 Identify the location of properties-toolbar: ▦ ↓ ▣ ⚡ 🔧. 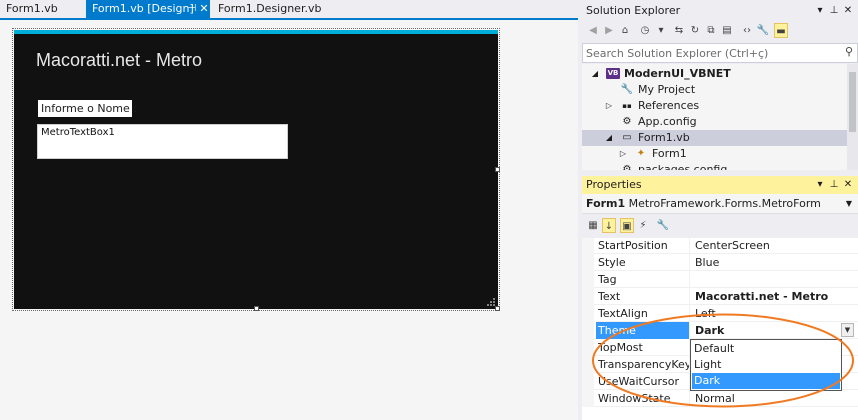
(720, 226).